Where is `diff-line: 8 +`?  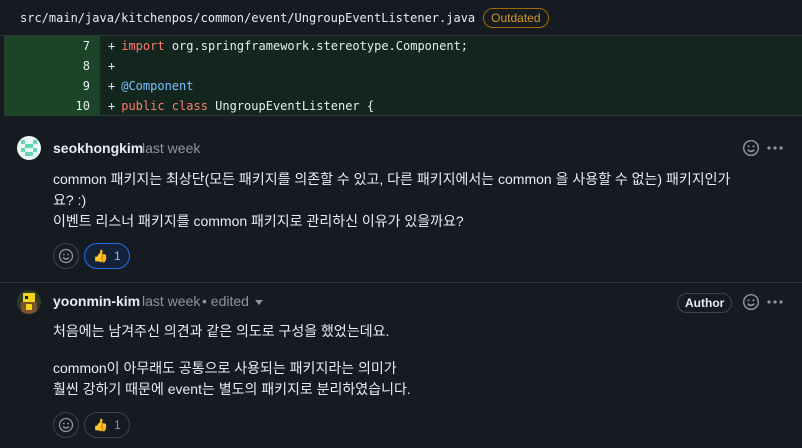 diff-line: 8 + is located at coordinates (403, 66).